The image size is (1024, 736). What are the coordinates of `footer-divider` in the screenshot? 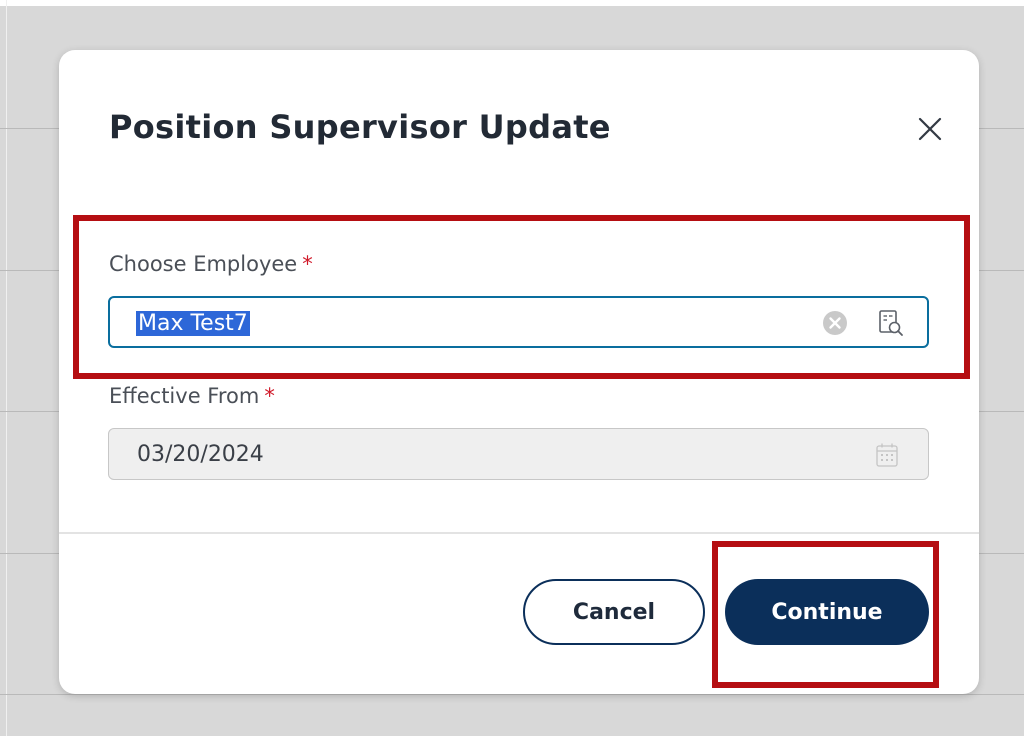 It's located at (519, 533).